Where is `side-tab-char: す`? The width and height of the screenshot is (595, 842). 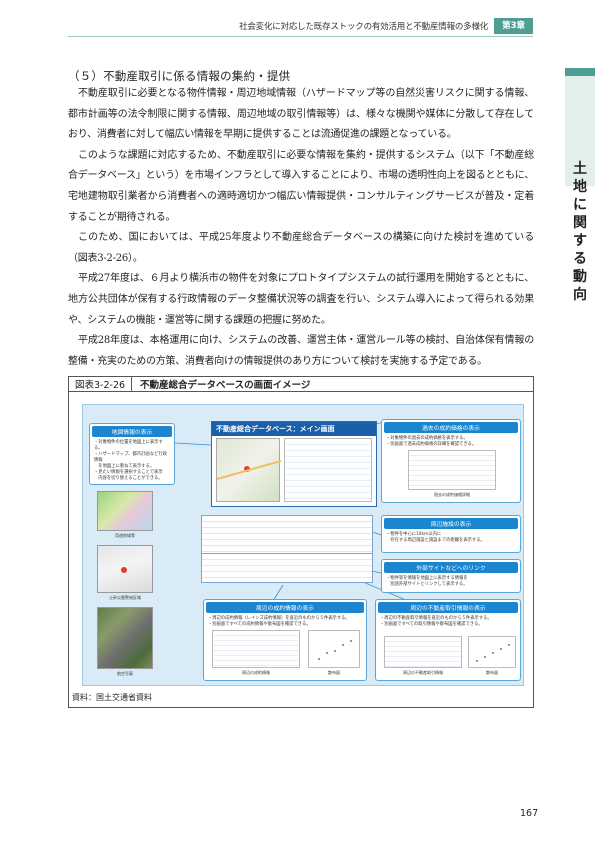 side-tab-char: す is located at coordinates (580, 241).